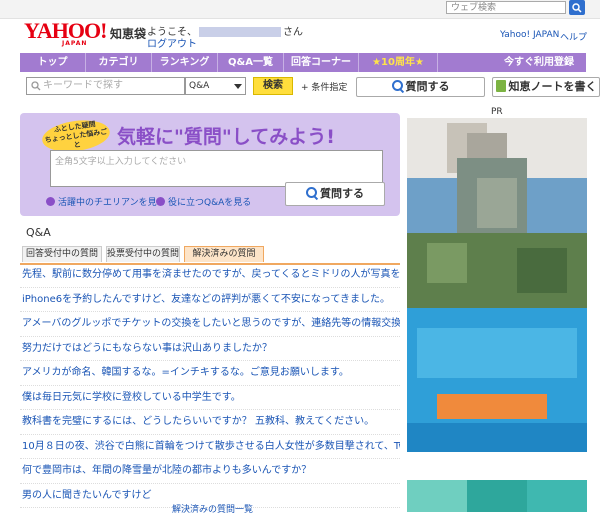  What do you see at coordinates (552, 86) in the screenshot?
I see `write-note-label: 知恵ノートを書く` at bounding box center [552, 86].